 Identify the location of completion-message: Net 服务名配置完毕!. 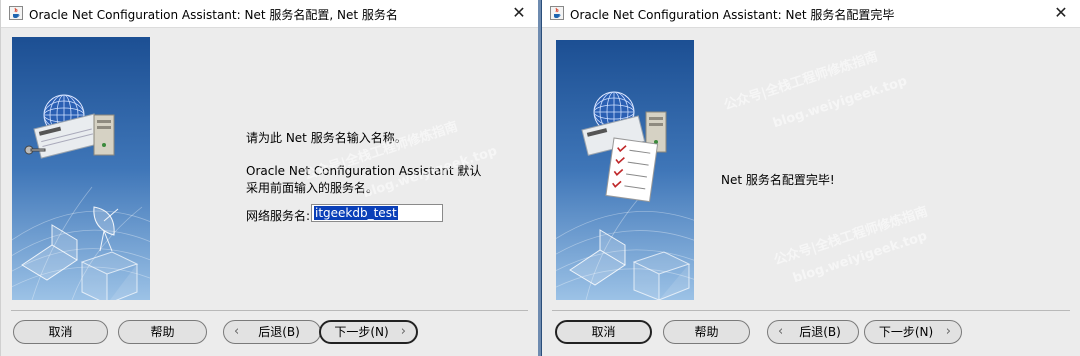
(778, 180).